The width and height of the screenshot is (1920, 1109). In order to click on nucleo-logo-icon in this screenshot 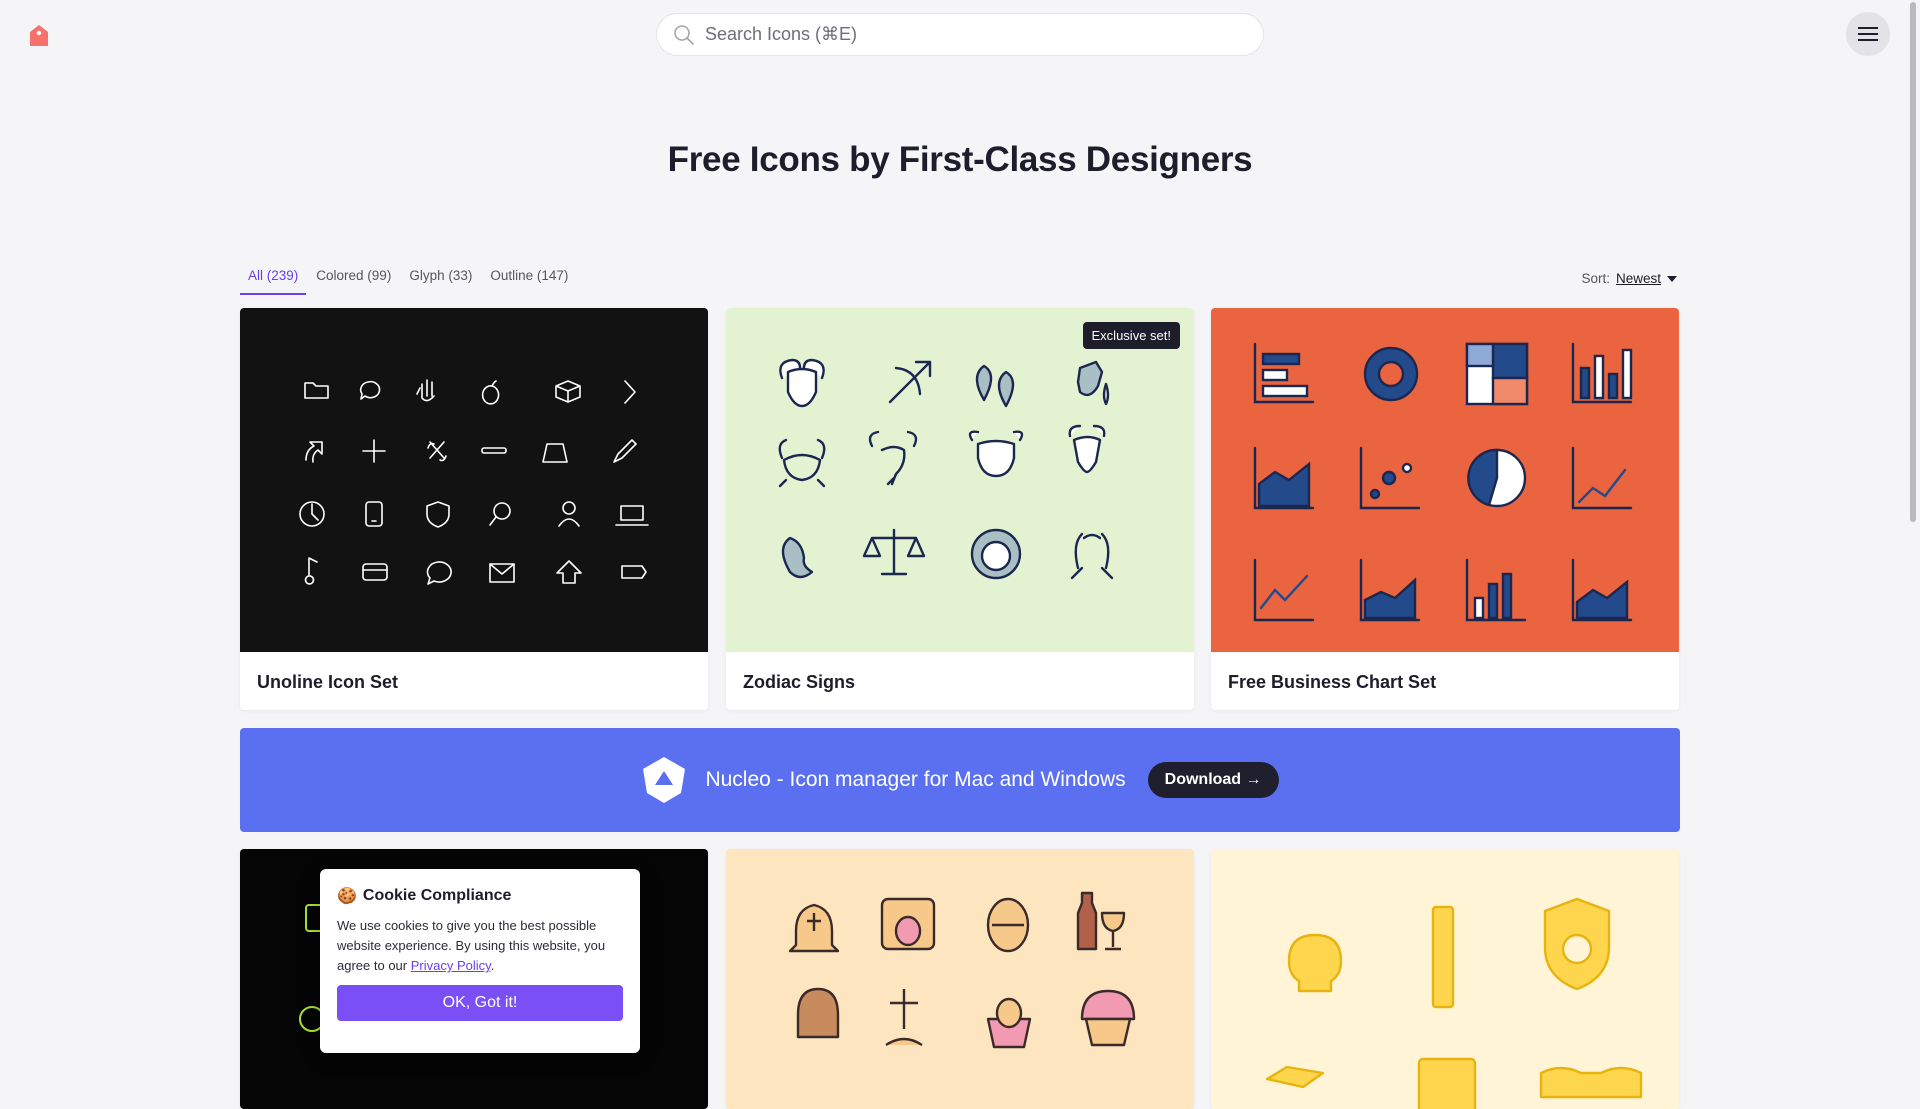, I will do `click(664, 780)`.